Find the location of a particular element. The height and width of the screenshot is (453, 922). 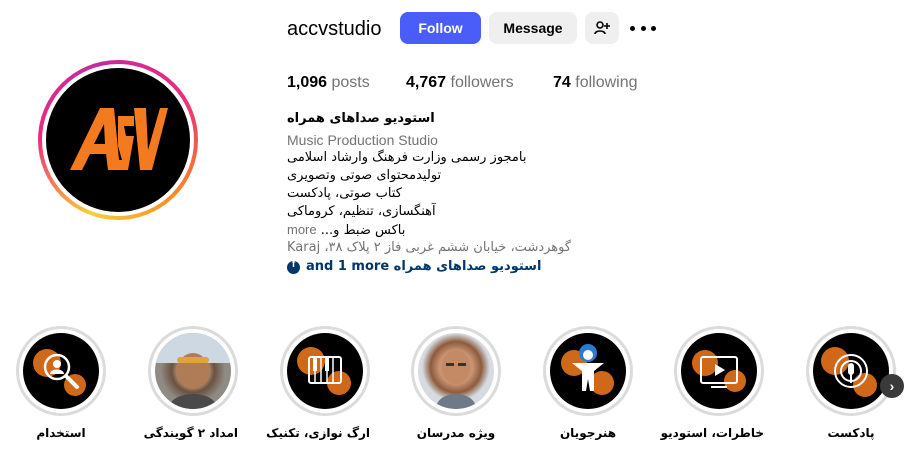

profile-links: f استودیو صداهای همراه and 1 more is located at coordinates (437, 267).